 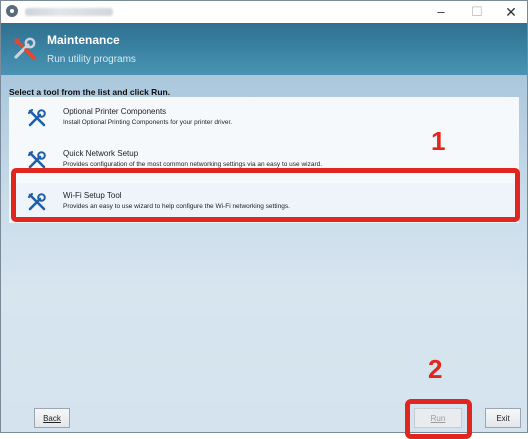 What do you see at coordinates (438, 141) in the screenshot?
I see `step-1-label: 1` at bounding box center [438, 141].